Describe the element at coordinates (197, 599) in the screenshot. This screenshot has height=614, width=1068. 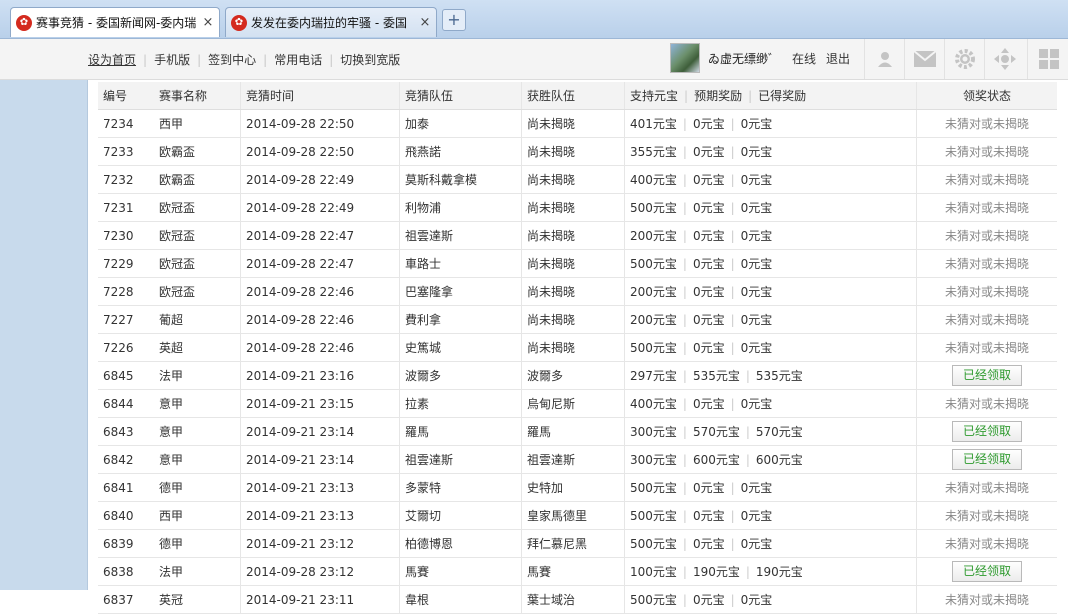
I see `cell-game: 英冠` at that location.